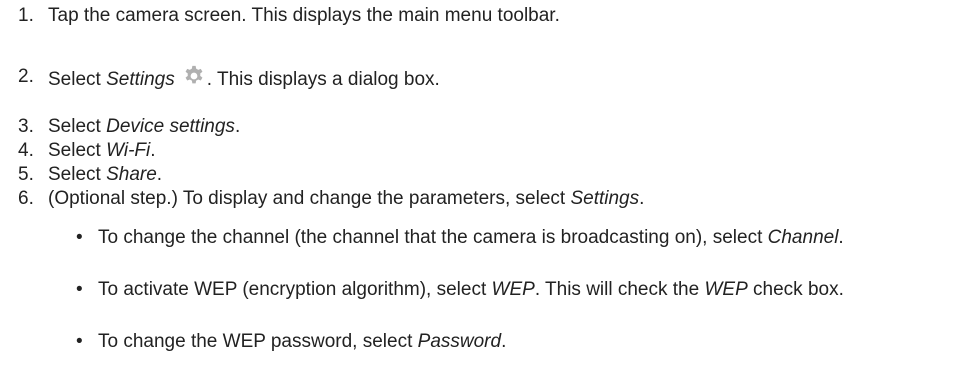 This screenshot has height=387, width=971. Describe the element at coordinates (258, 341) in the screenshot. I see `bullet-text-pre: To change the WEP password, select` at that location.